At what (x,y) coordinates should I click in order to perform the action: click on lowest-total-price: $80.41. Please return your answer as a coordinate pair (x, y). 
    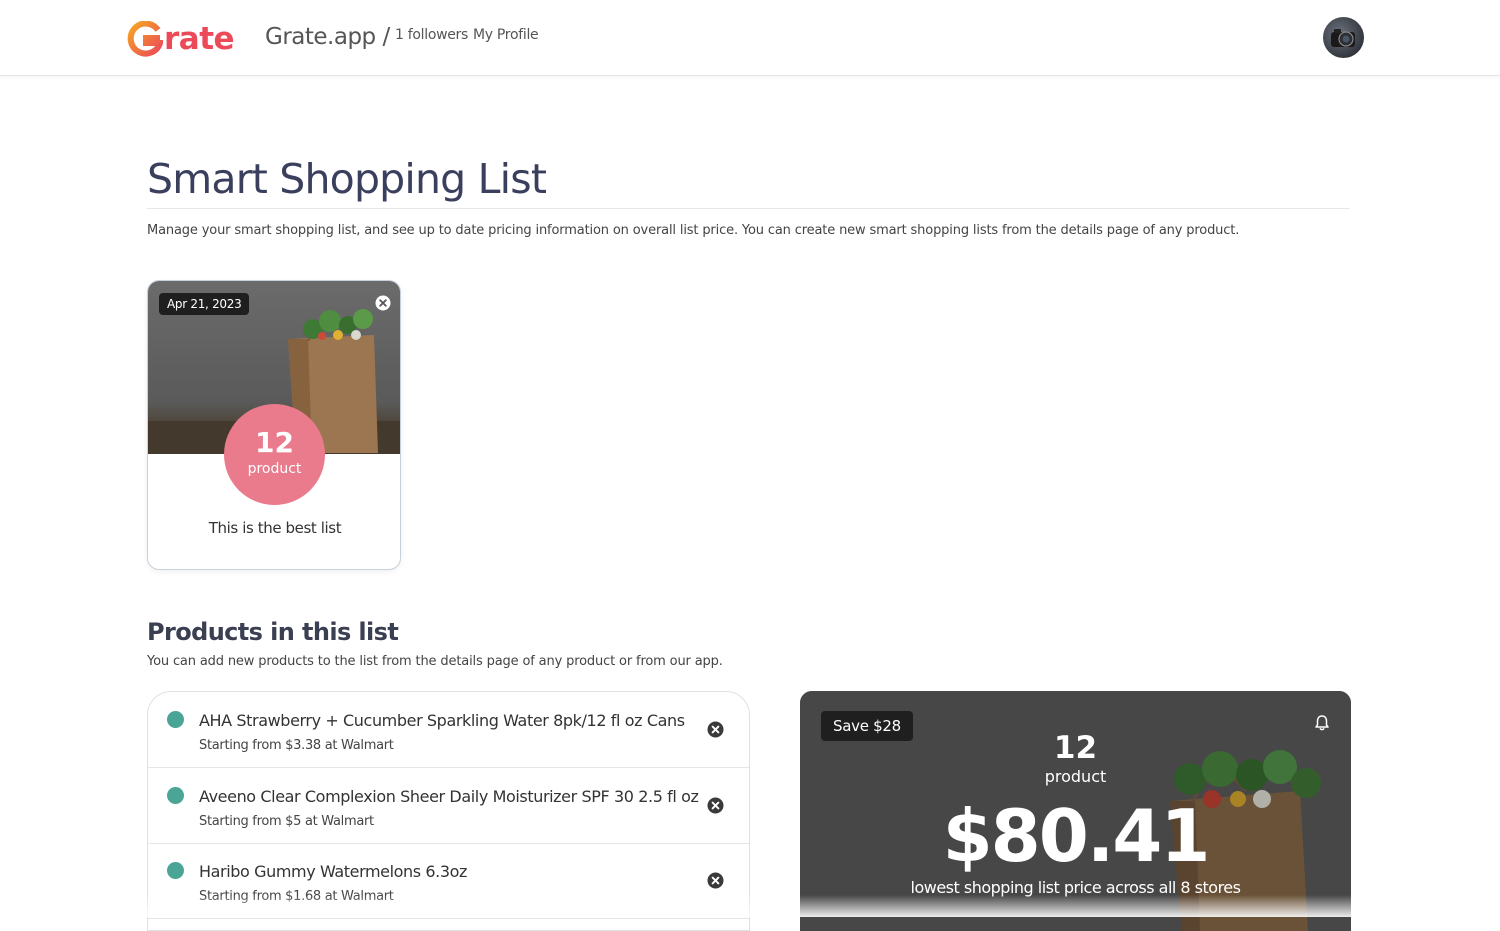
    Looking at the image, I should click on (1076, 836).